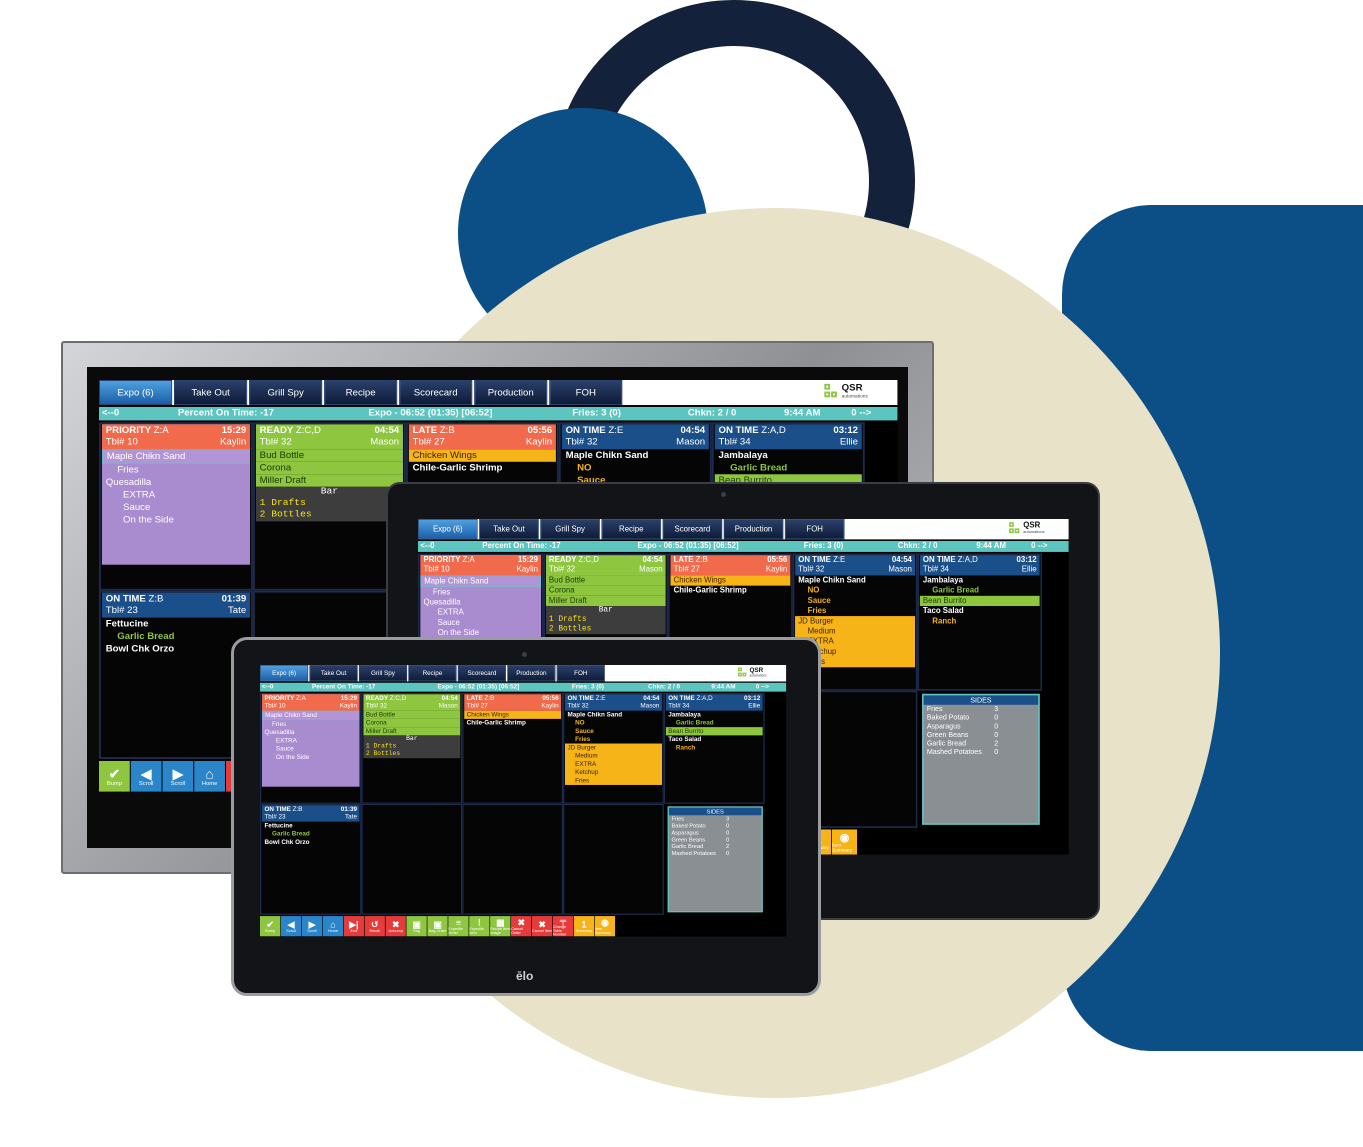 Image resolution: width=1363 pixels, height=1147 pixels. Describe the element at coordinates (479, 926) in the screenshot. I see `expedite-item-button: !Expedite Item` at that location.